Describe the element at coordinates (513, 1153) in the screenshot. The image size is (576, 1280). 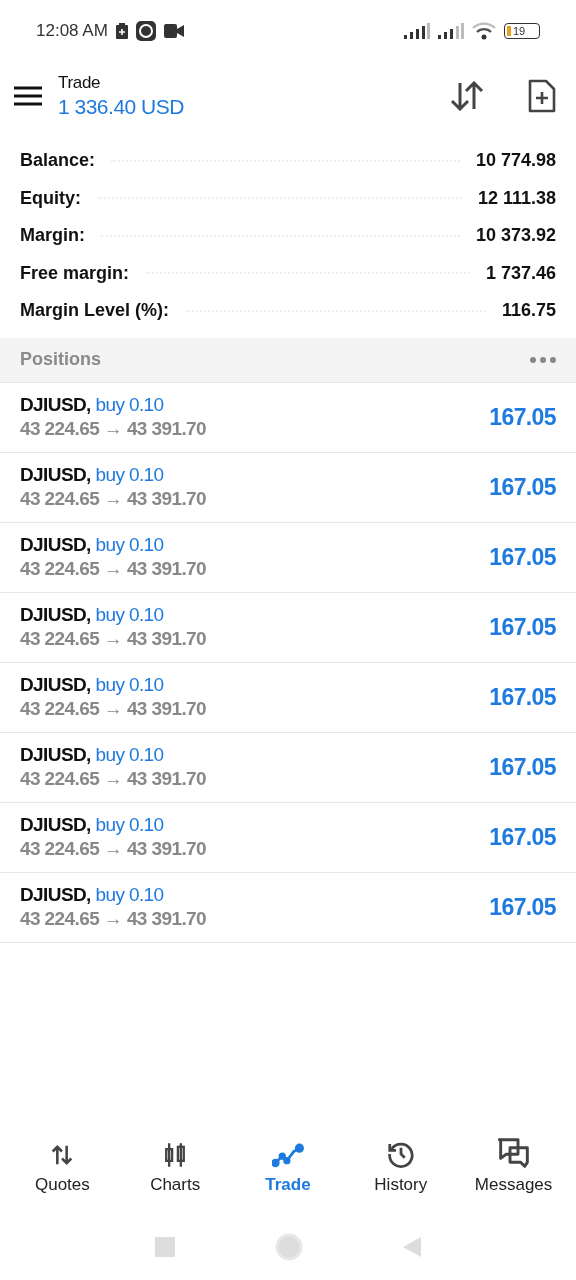
I see `chat-bubbles-icon` at that location.